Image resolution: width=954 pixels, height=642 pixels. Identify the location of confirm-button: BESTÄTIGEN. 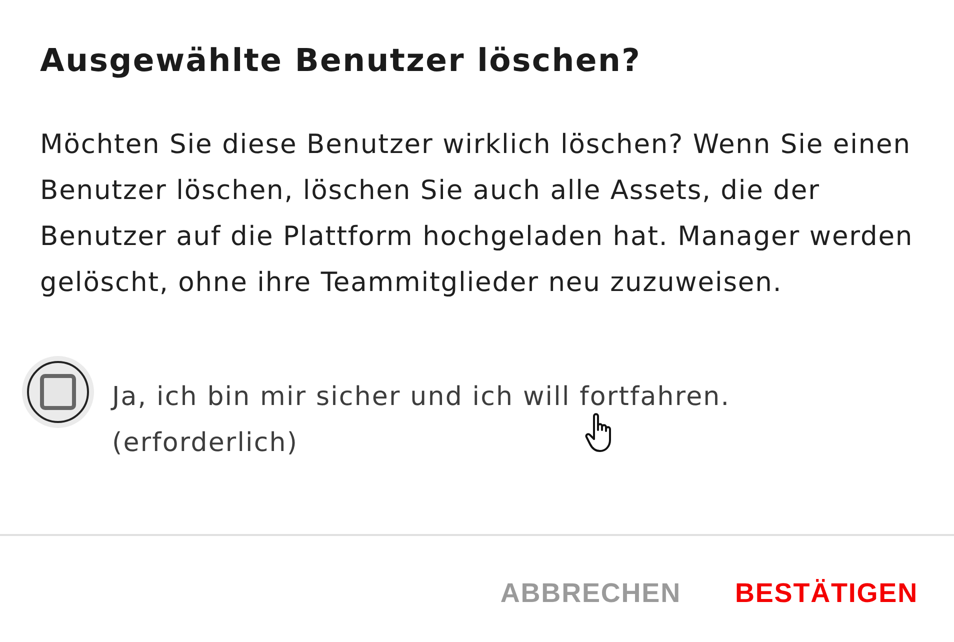
(826, 593).